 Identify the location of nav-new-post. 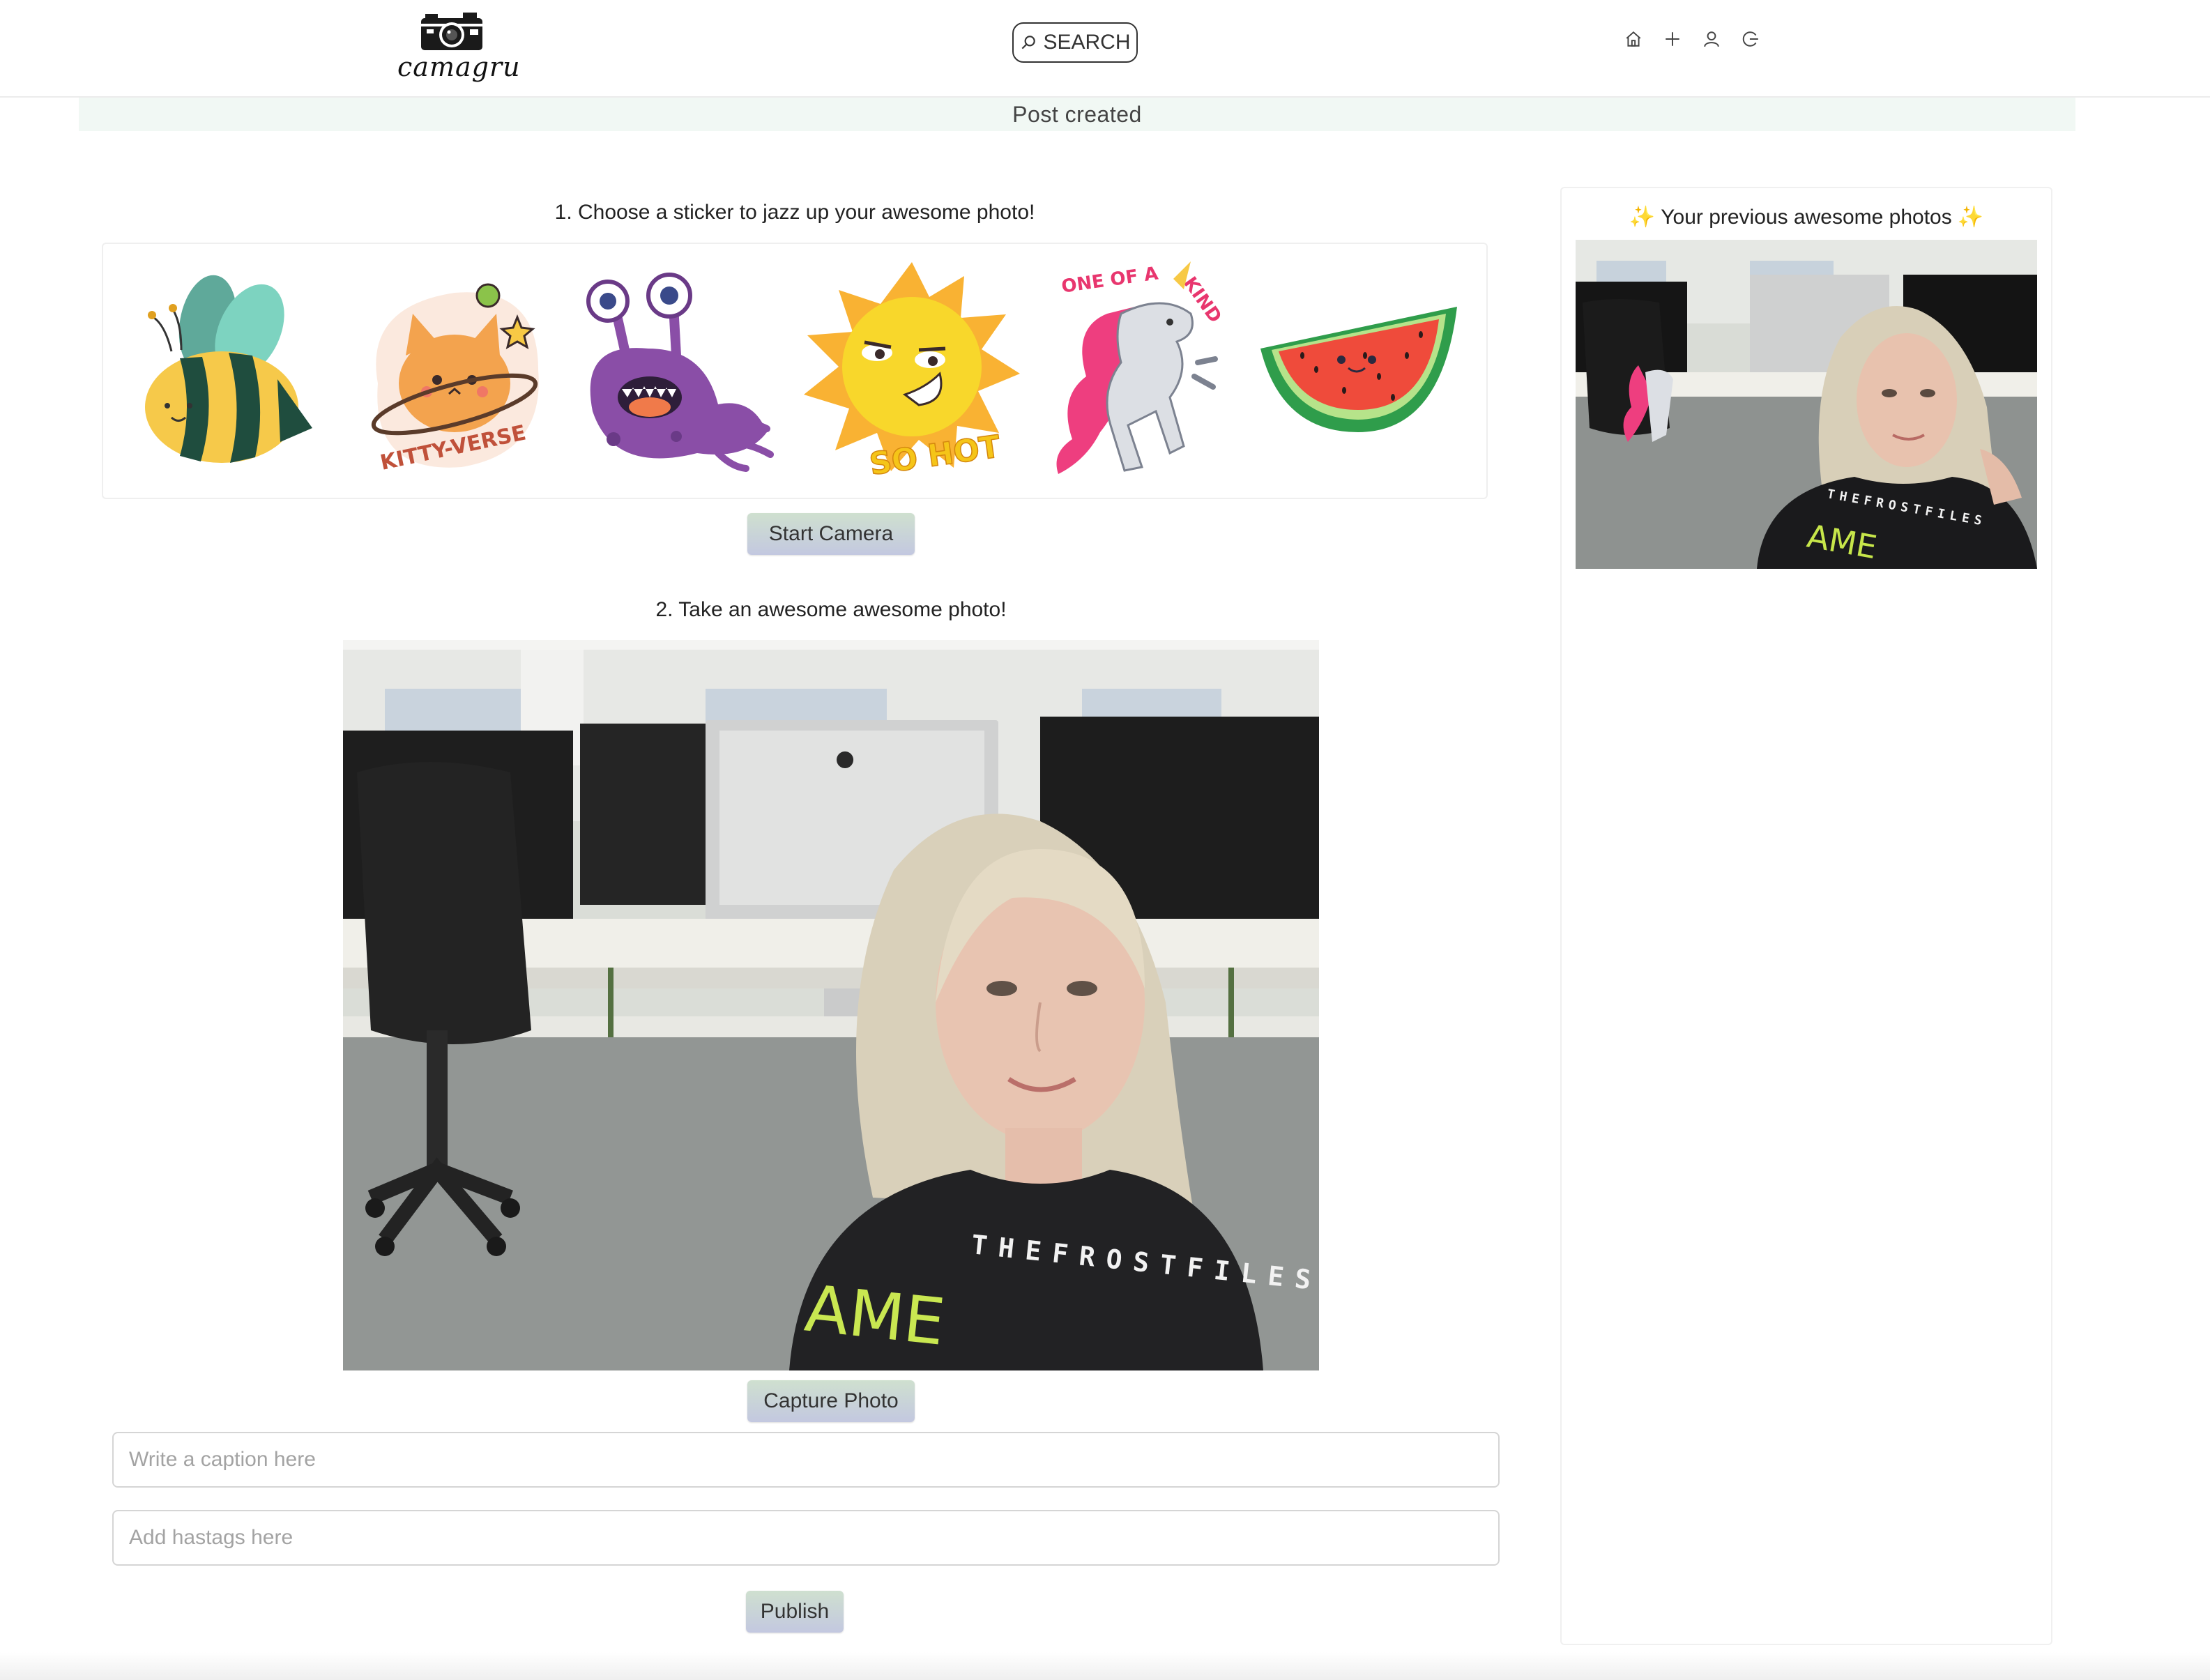
(1672, 39).